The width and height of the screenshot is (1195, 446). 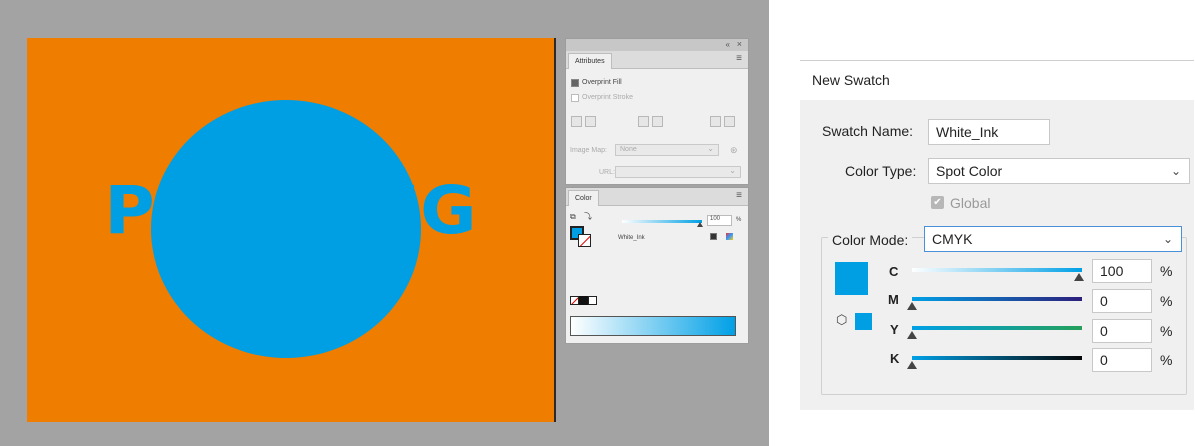 What do you see at coordinates (700, 224) in the screenshot?
I see `tint-slider-thumb` at bounding box center [700, 224].